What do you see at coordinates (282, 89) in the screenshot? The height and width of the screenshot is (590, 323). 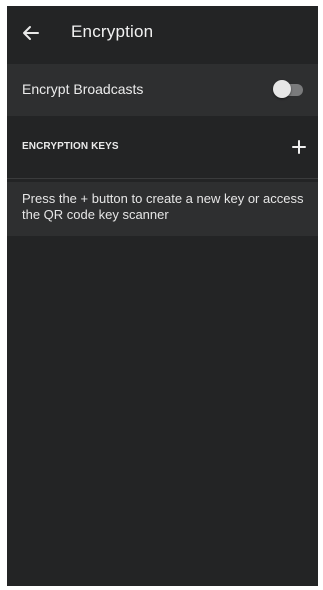 I see `toggle-thumb` at bounding box center [282, 89].